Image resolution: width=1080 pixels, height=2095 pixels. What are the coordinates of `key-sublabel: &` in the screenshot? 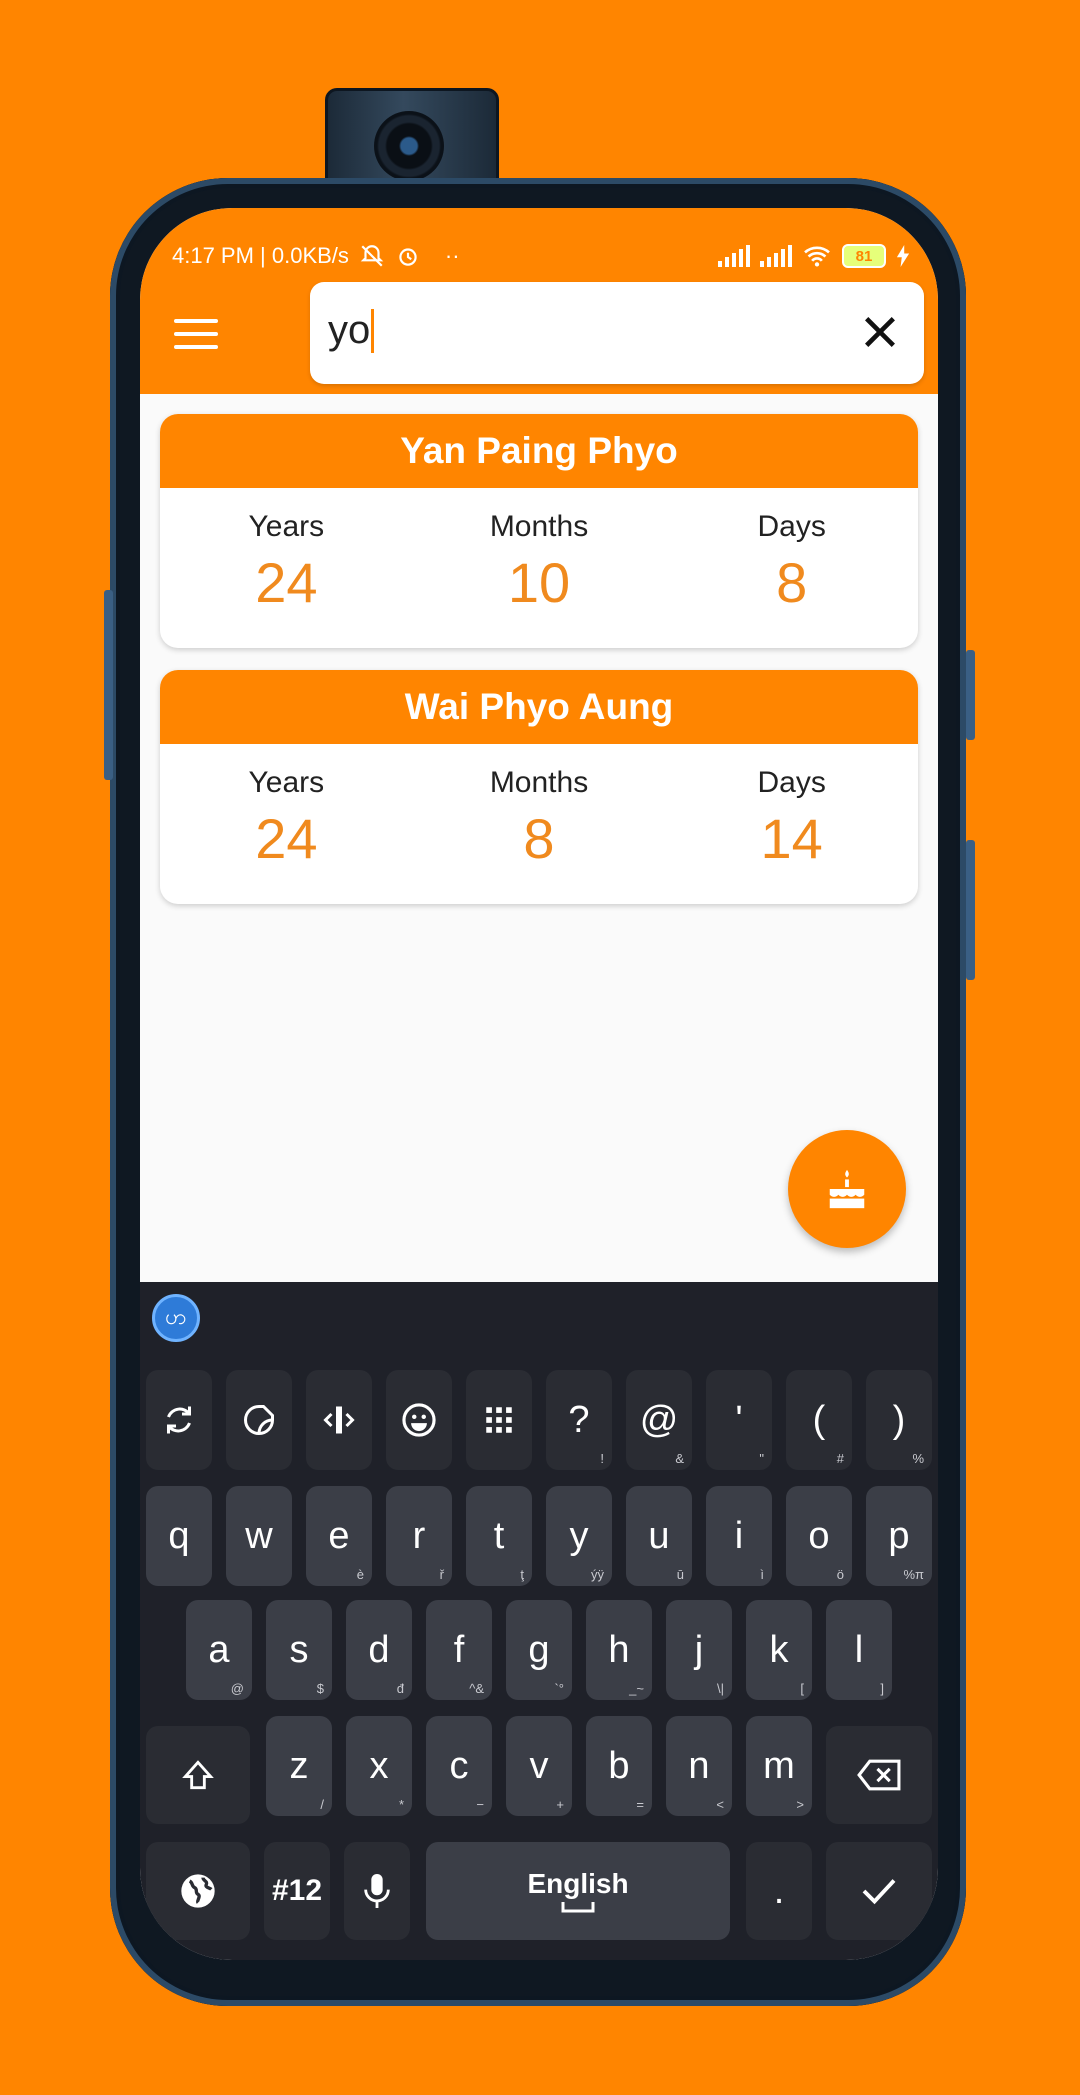 It's located at (679, 1458).